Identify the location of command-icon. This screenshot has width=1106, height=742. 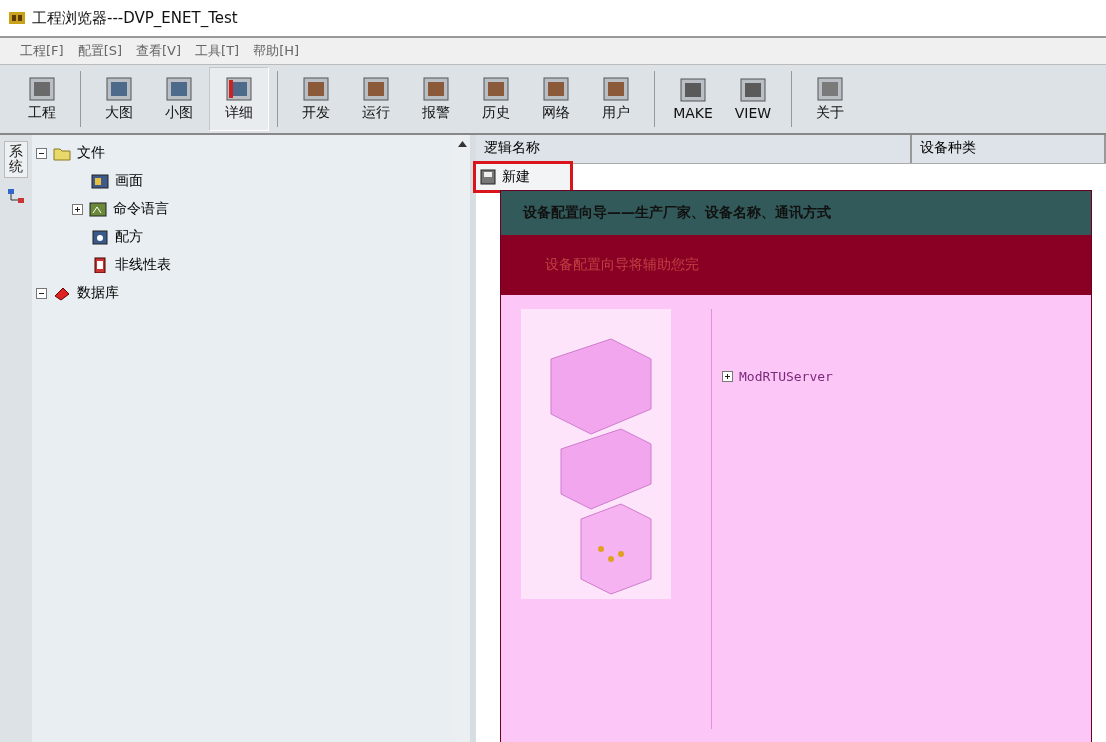
(98, 209).